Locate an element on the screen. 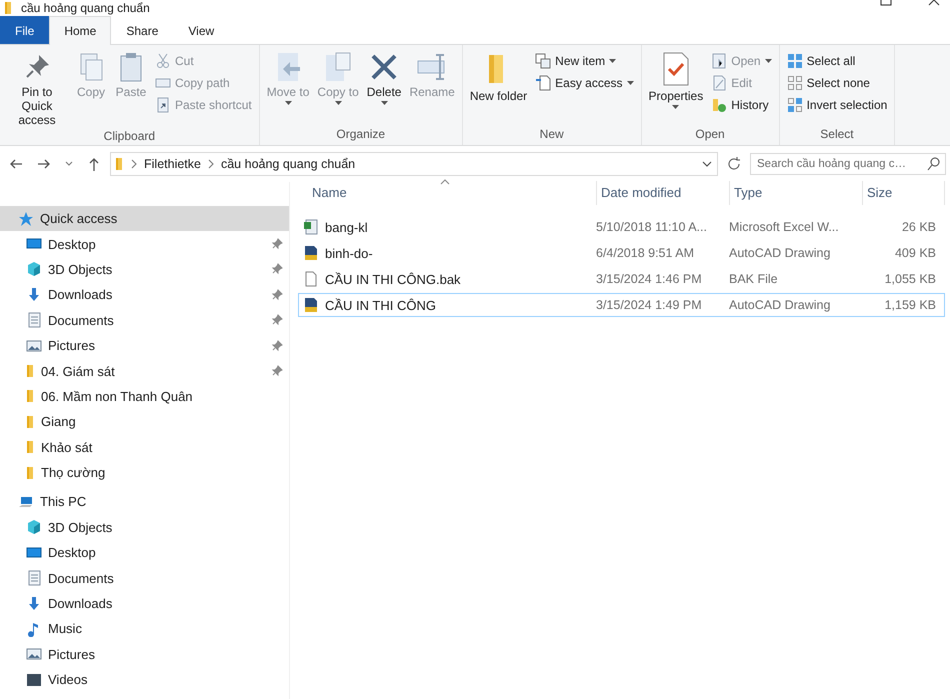  ribbon-tab: Home is located at coordinates (80, 30).